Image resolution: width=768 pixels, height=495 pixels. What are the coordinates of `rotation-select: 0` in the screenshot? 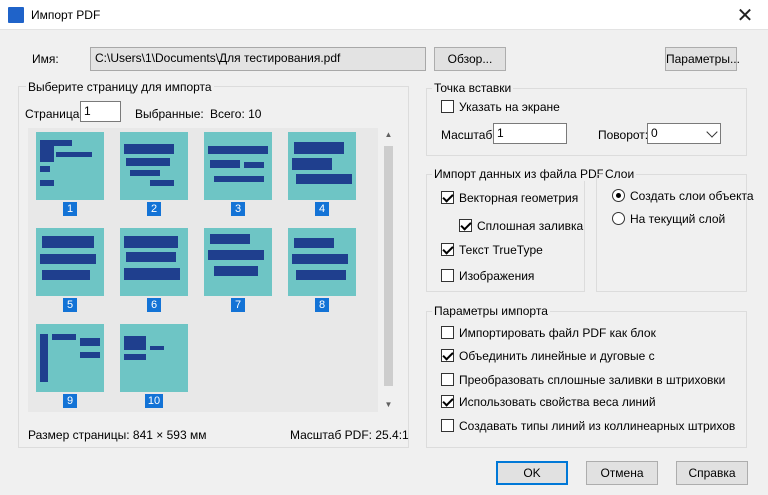 It's located at (684, 133).